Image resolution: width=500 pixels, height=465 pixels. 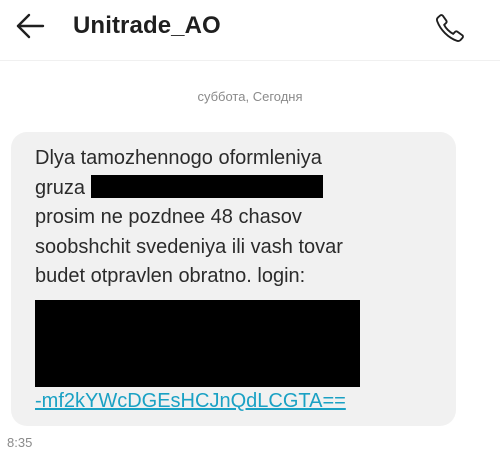 What do you see at coordinates (250, 96) in the screenshot?
I see `date-separator: суббота, Сегодня` at bounding box center [250, 96].